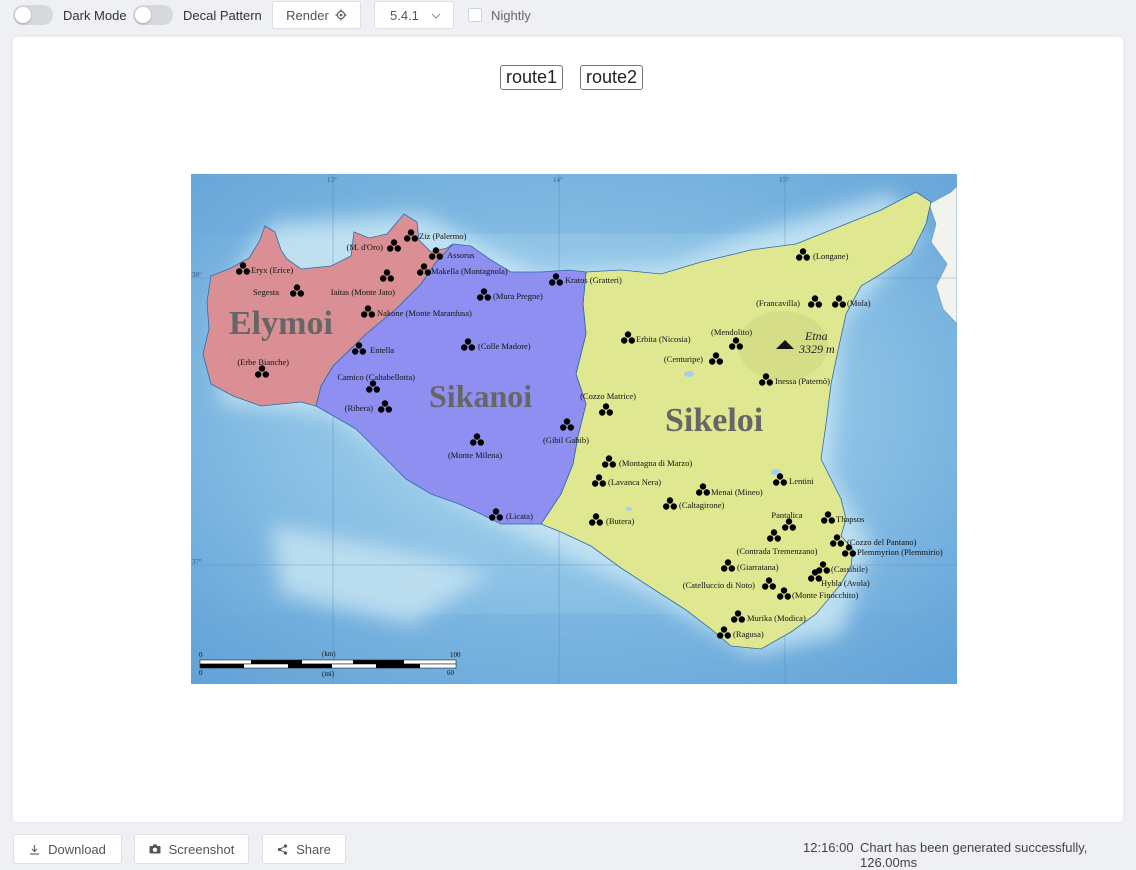  I want to click on site-label: (Mola), so click(859, 303).